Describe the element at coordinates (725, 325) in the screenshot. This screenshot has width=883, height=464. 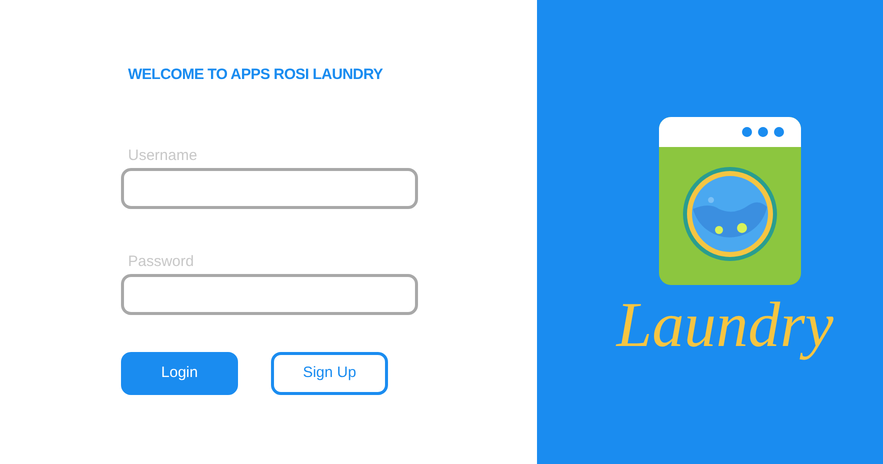
I see `logo-text: Laundry` at that location.